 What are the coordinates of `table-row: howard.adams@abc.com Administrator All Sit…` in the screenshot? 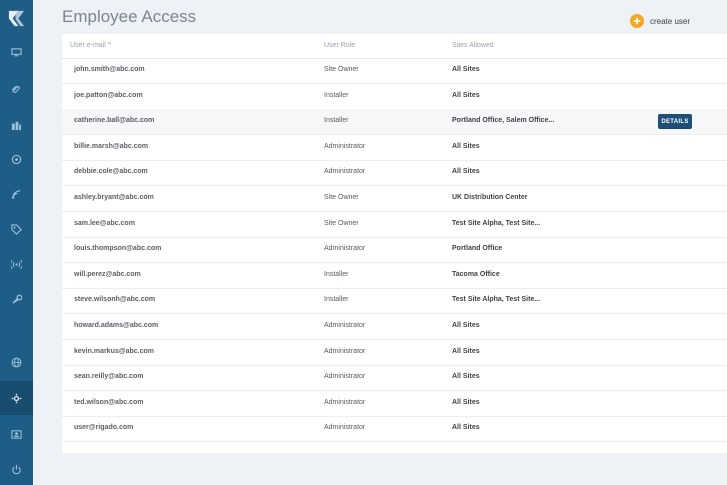 It's located at (394, 327).